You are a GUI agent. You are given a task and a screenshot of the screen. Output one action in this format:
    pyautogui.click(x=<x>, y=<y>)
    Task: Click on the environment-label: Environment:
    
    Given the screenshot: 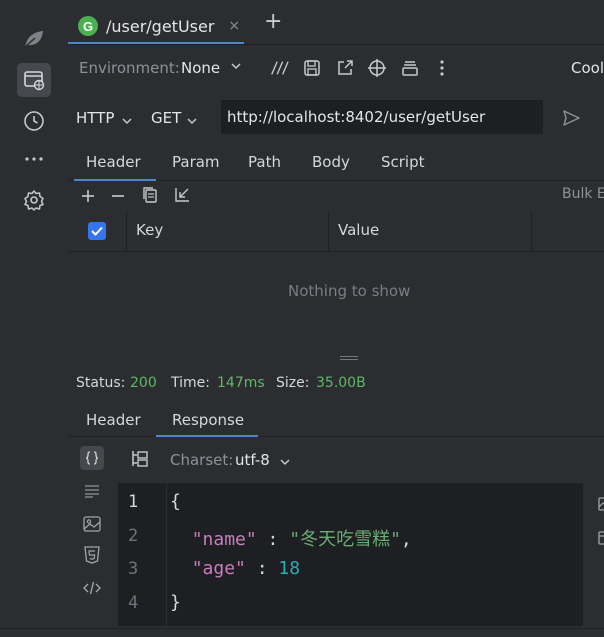 What is the action you would take?
    pyautogui.click(x=129, y=68)
    